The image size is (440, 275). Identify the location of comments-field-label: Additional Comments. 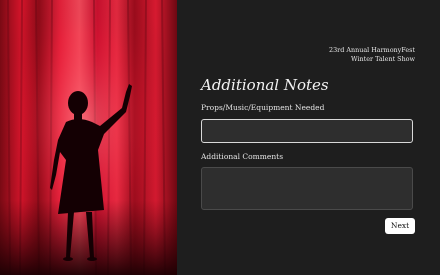
(242, 156).